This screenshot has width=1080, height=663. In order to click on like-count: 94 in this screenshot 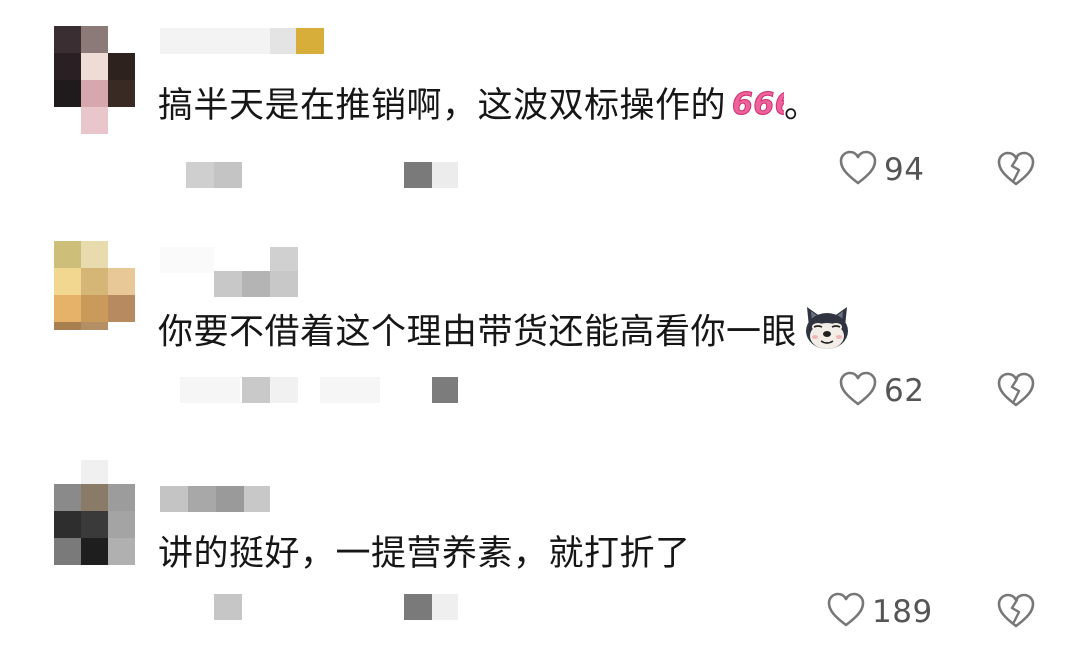, I will do `click(904, 170)`.